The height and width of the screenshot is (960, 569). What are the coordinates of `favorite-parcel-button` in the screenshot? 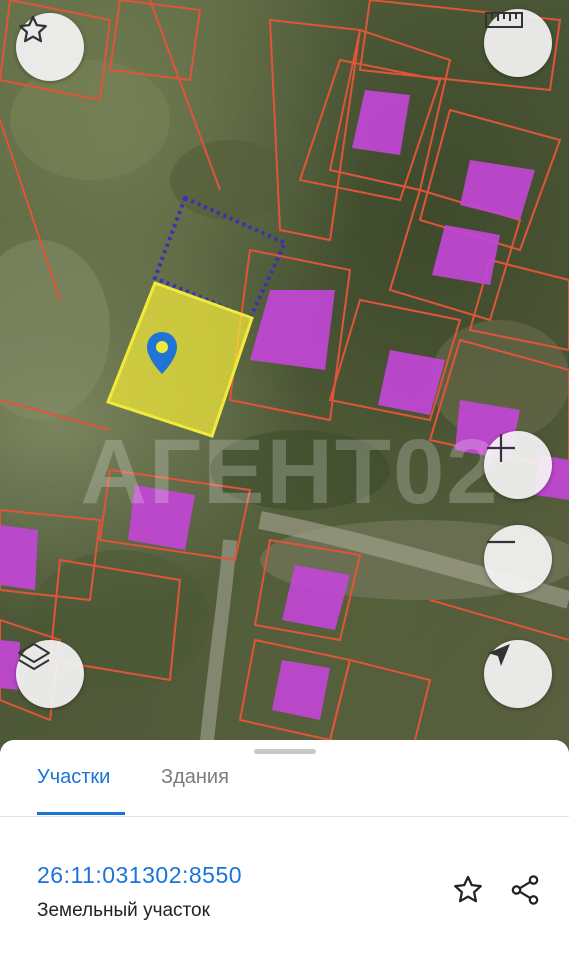 It's located at (468, 890).